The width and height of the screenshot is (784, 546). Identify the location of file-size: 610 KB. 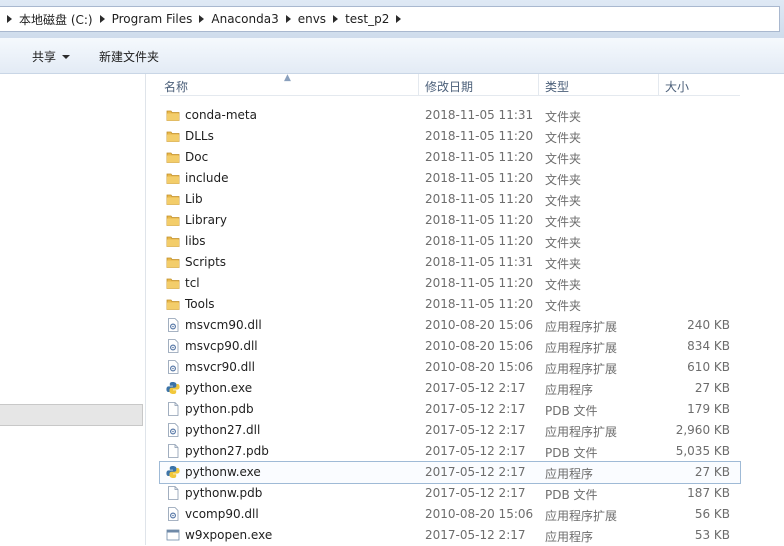
(708, 367).